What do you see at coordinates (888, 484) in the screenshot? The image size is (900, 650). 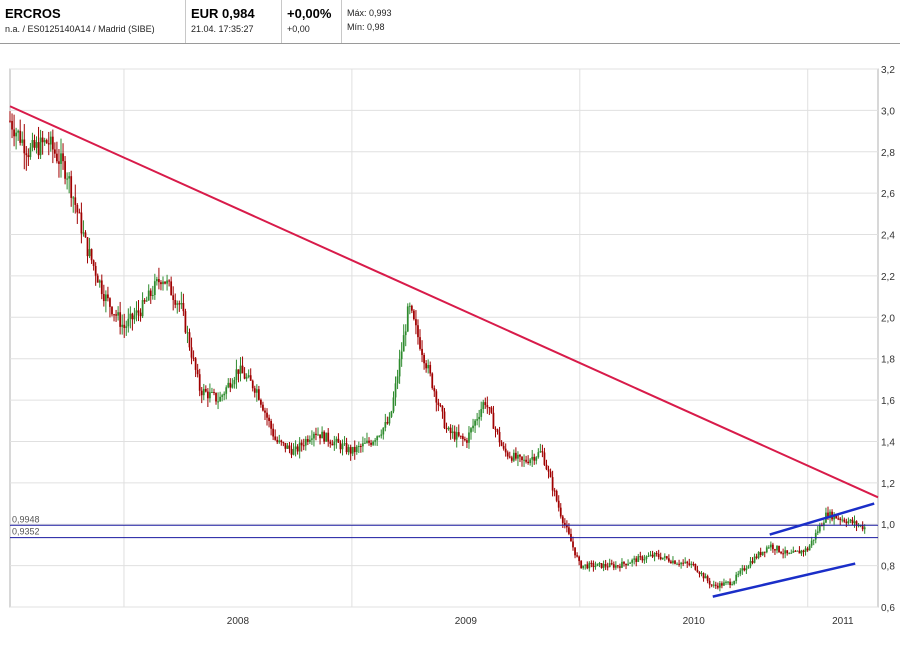 I see `y-tick-label: 1,2` at bounding box center [888, 484].